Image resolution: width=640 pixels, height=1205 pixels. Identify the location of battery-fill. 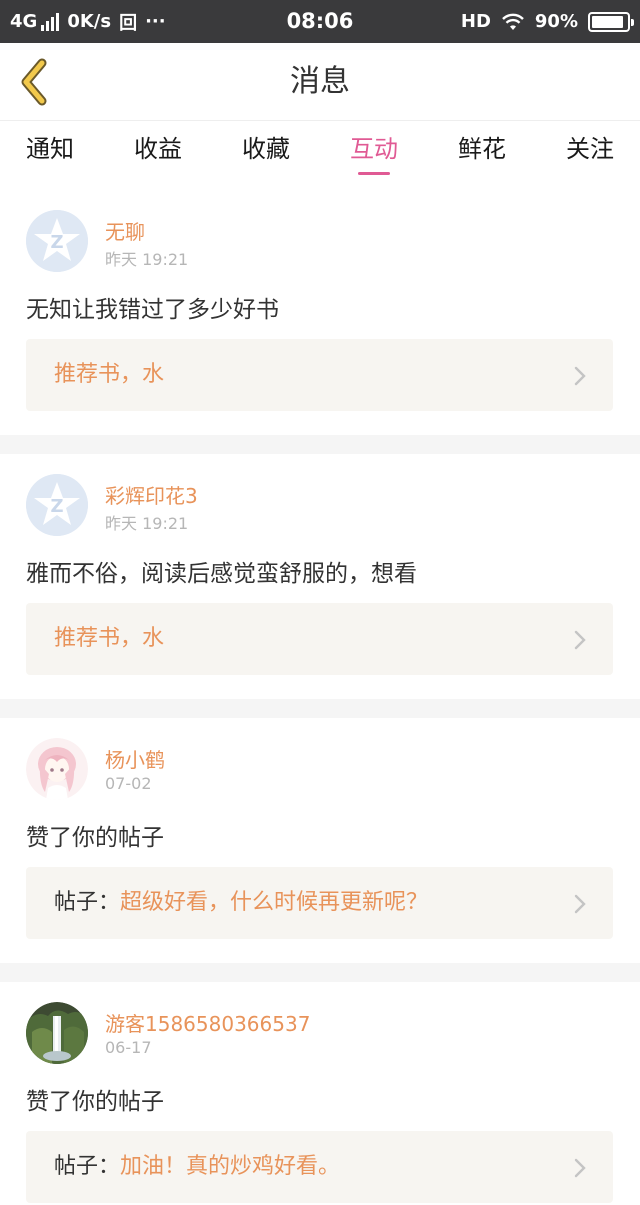
(607, 21).